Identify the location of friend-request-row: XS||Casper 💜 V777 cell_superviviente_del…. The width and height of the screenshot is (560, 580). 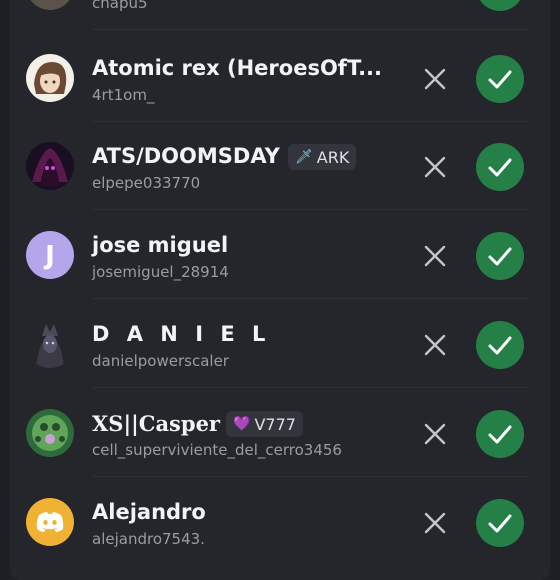
(280, 433).